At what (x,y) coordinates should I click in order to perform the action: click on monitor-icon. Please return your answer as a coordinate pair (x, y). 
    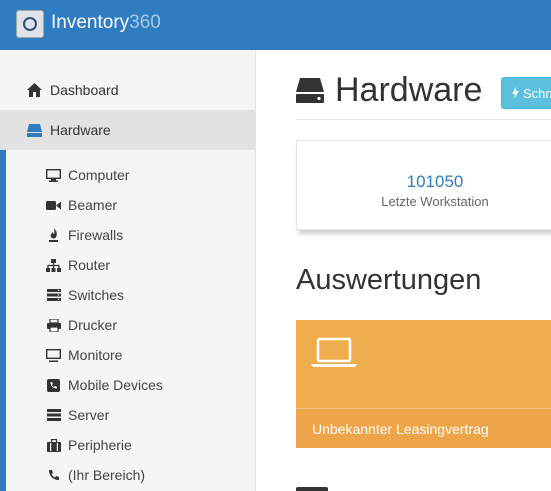
    Looking at the image, I should click on (53, 355).